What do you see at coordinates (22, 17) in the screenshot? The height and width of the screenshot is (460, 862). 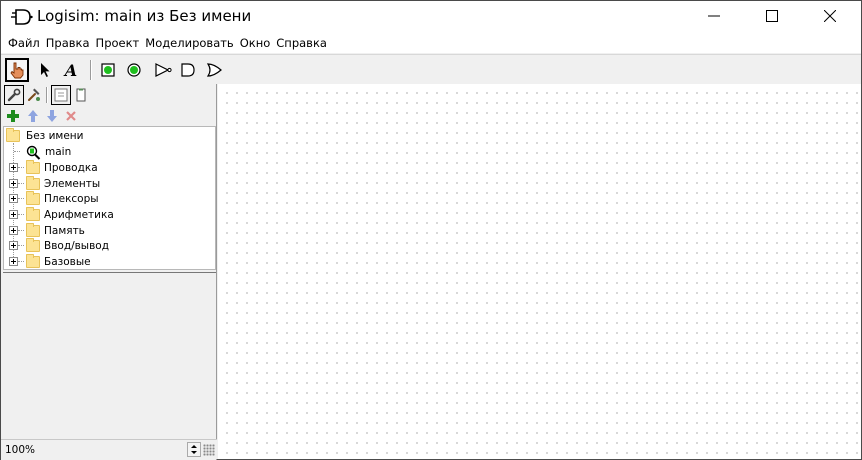 I see `logisim-app-icon` at bounding box center [22, 17].